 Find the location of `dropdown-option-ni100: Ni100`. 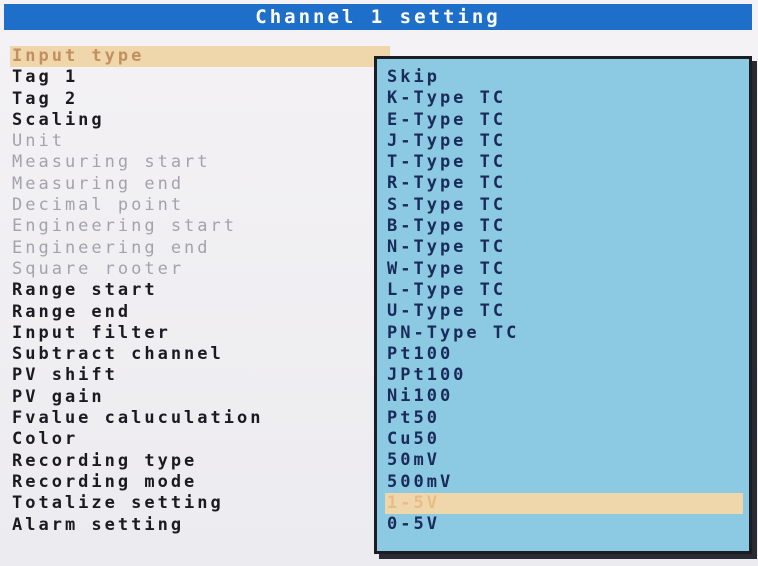

dropdown-option-ni100: Ni100 is located at coordinates (564, 396).